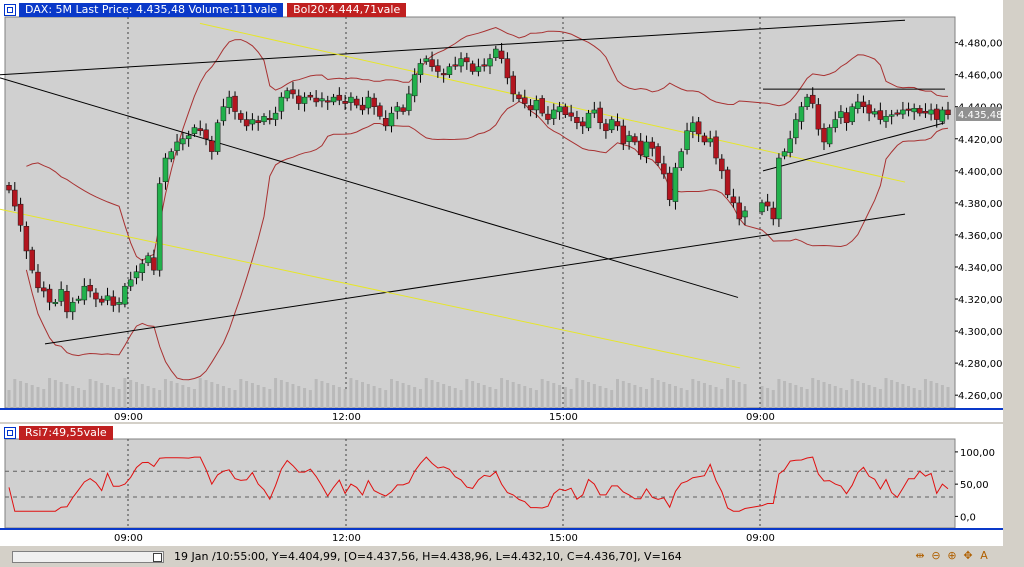  I want to click on scrollbar-thumb, so click(157, 557).